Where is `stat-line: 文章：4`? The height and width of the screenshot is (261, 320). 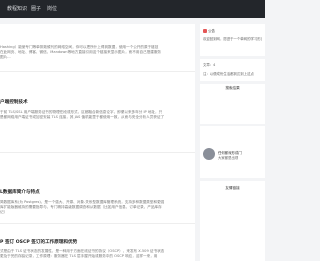
stat-line: 文章：4 is located at coordinates (209, 65).